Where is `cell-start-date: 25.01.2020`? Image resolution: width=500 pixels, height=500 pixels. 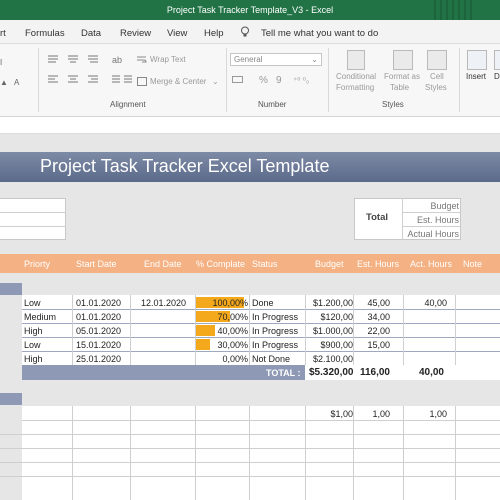 cell-start-date: 25.01.2020 is located at coordinates (98, 359).